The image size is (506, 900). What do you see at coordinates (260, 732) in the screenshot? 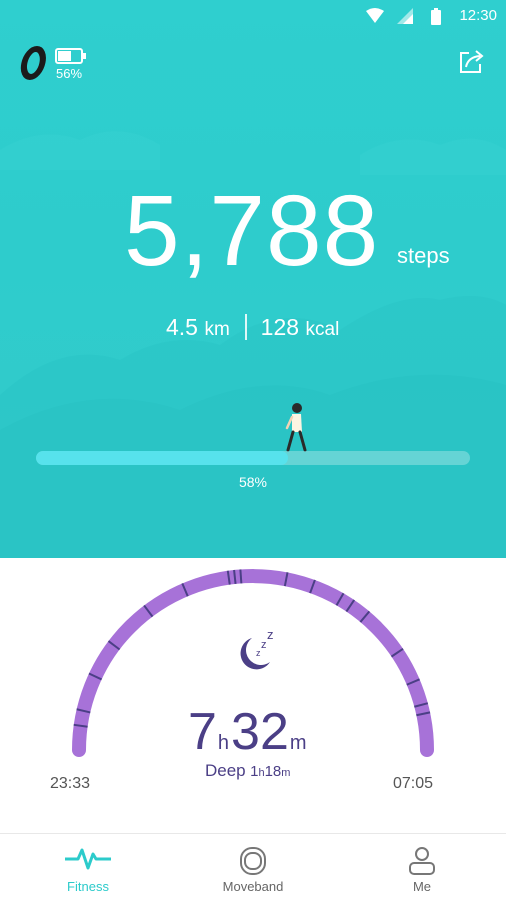
I see `sleep-minutes: 32` at bounding box center [260, 732].